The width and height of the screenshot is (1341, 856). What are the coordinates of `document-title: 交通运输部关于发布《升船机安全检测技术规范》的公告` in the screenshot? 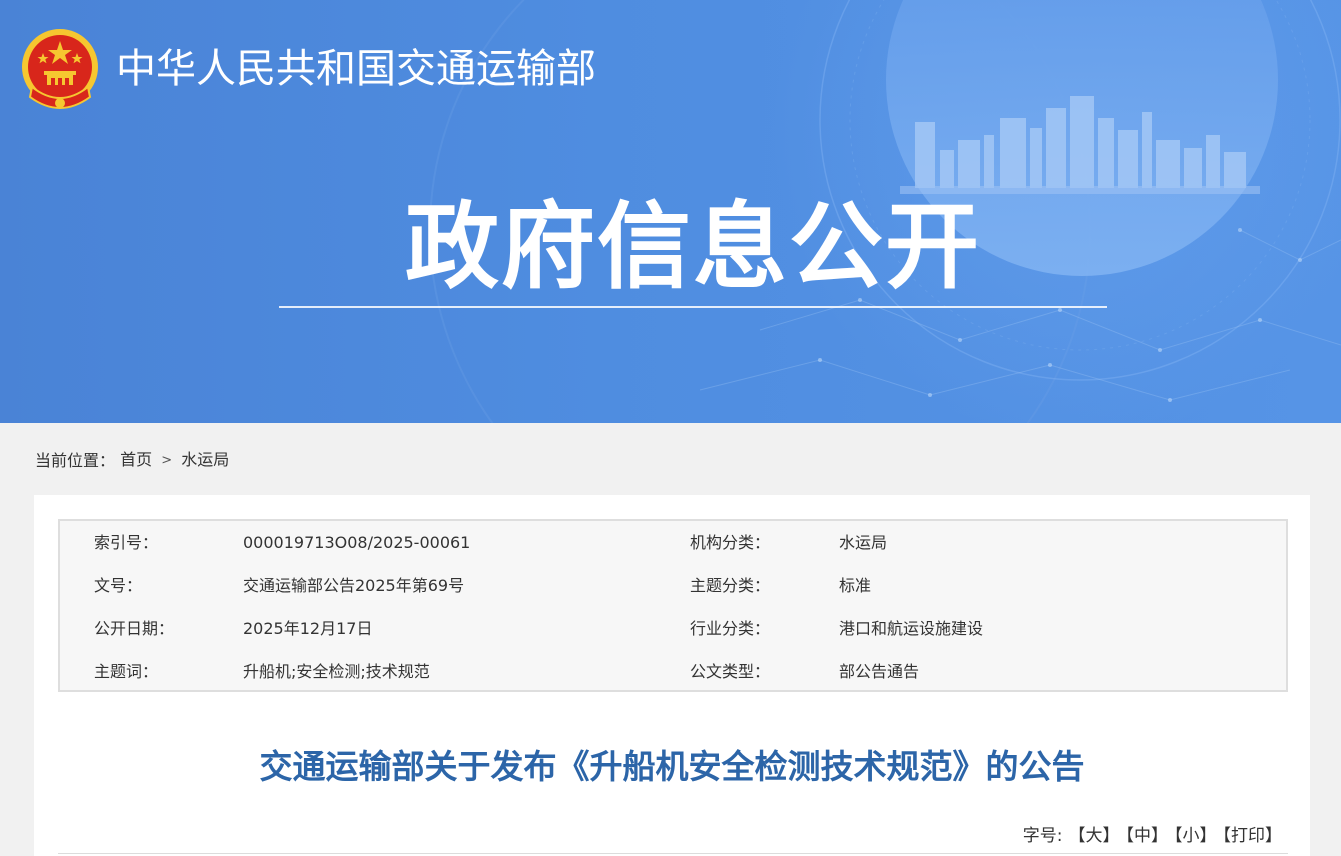 It's located at (672, 766).